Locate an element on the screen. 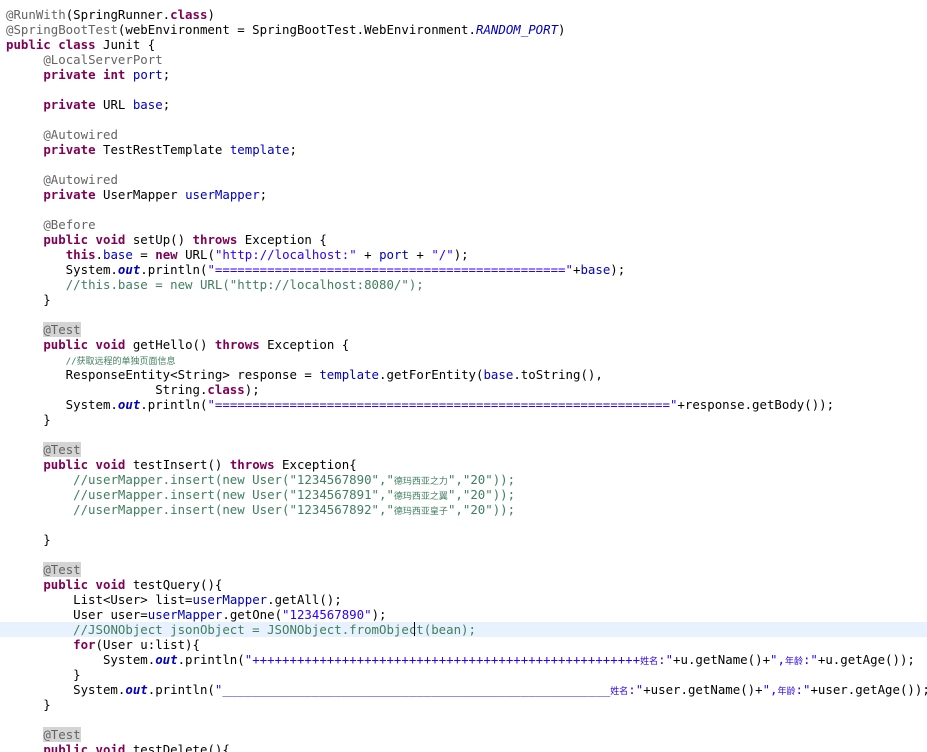 The height and width of the screenshot is (752, 927). code-token: list is located at coordinates (170, 599).